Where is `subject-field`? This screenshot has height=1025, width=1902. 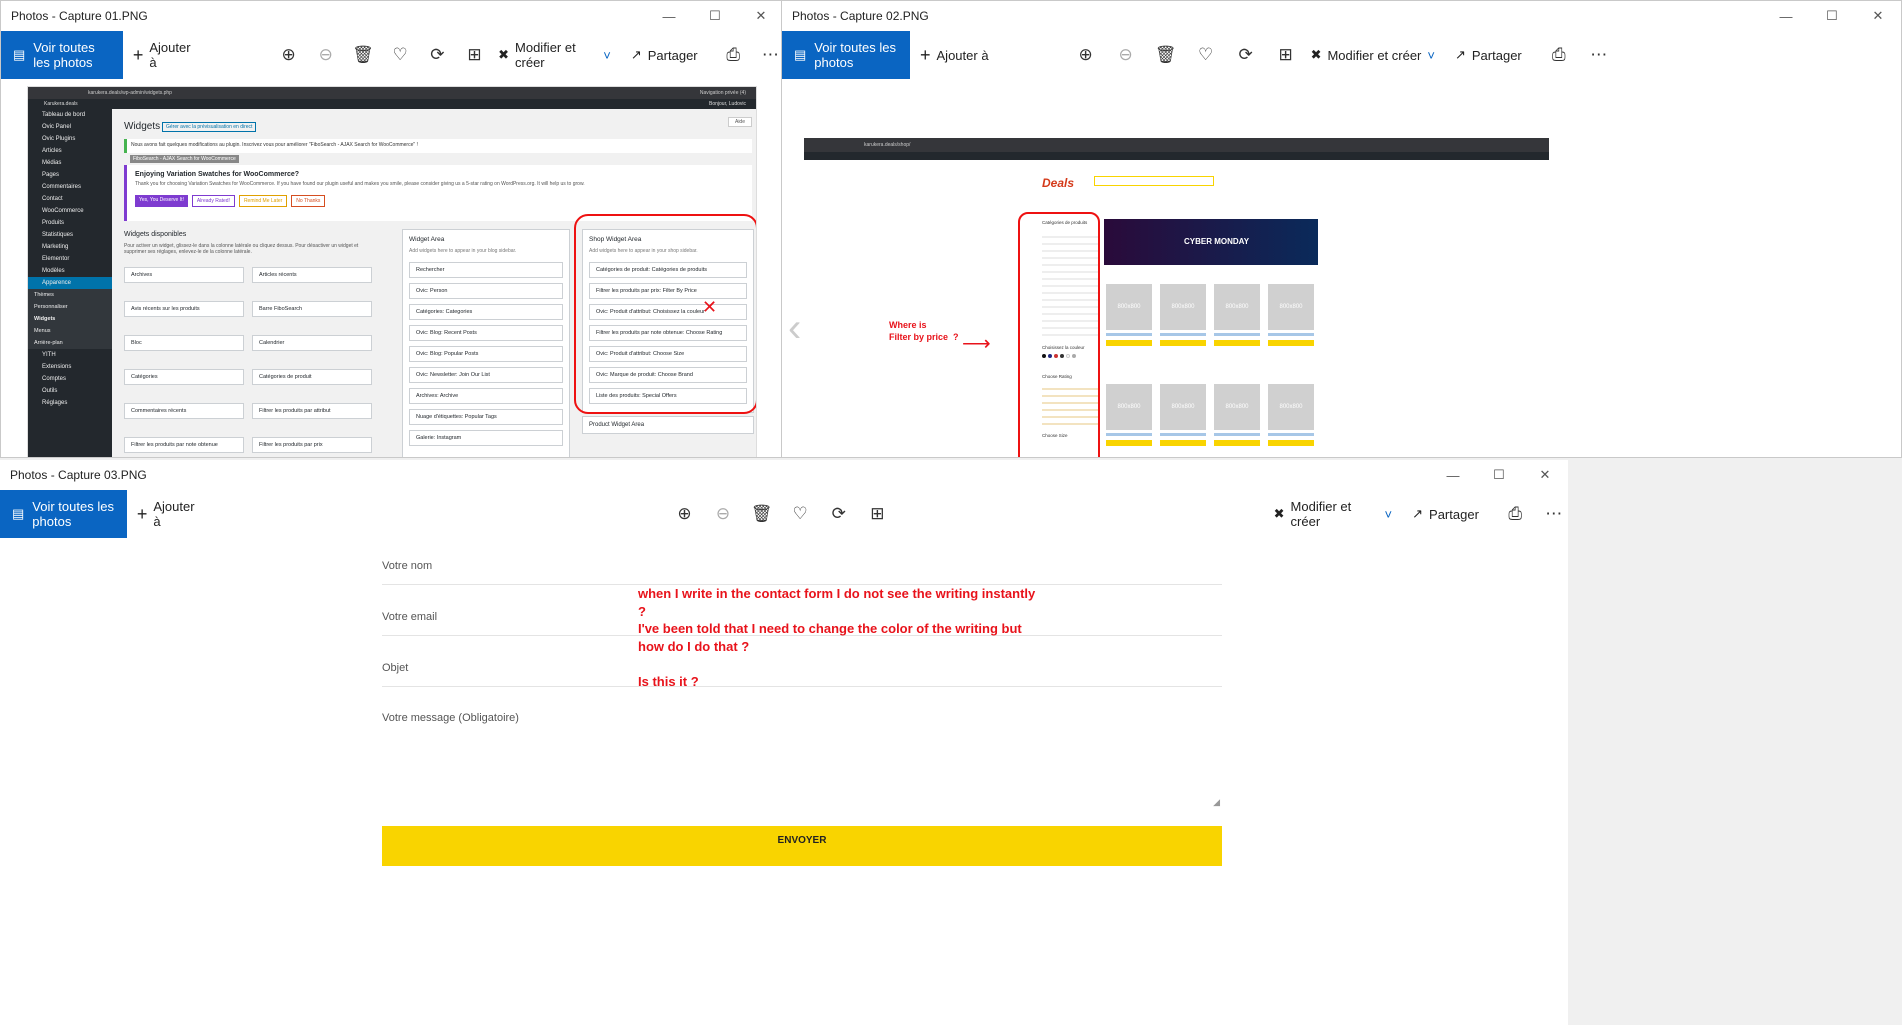 subject-field is located at coordinates (802, 686).